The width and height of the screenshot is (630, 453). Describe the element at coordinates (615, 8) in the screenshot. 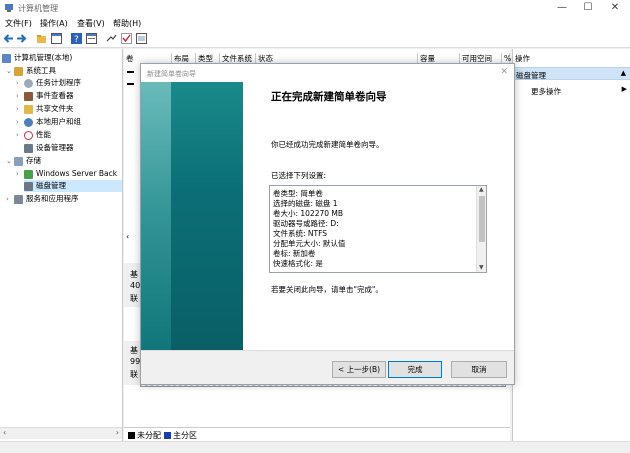

I see `close-button: ✕` at that location.